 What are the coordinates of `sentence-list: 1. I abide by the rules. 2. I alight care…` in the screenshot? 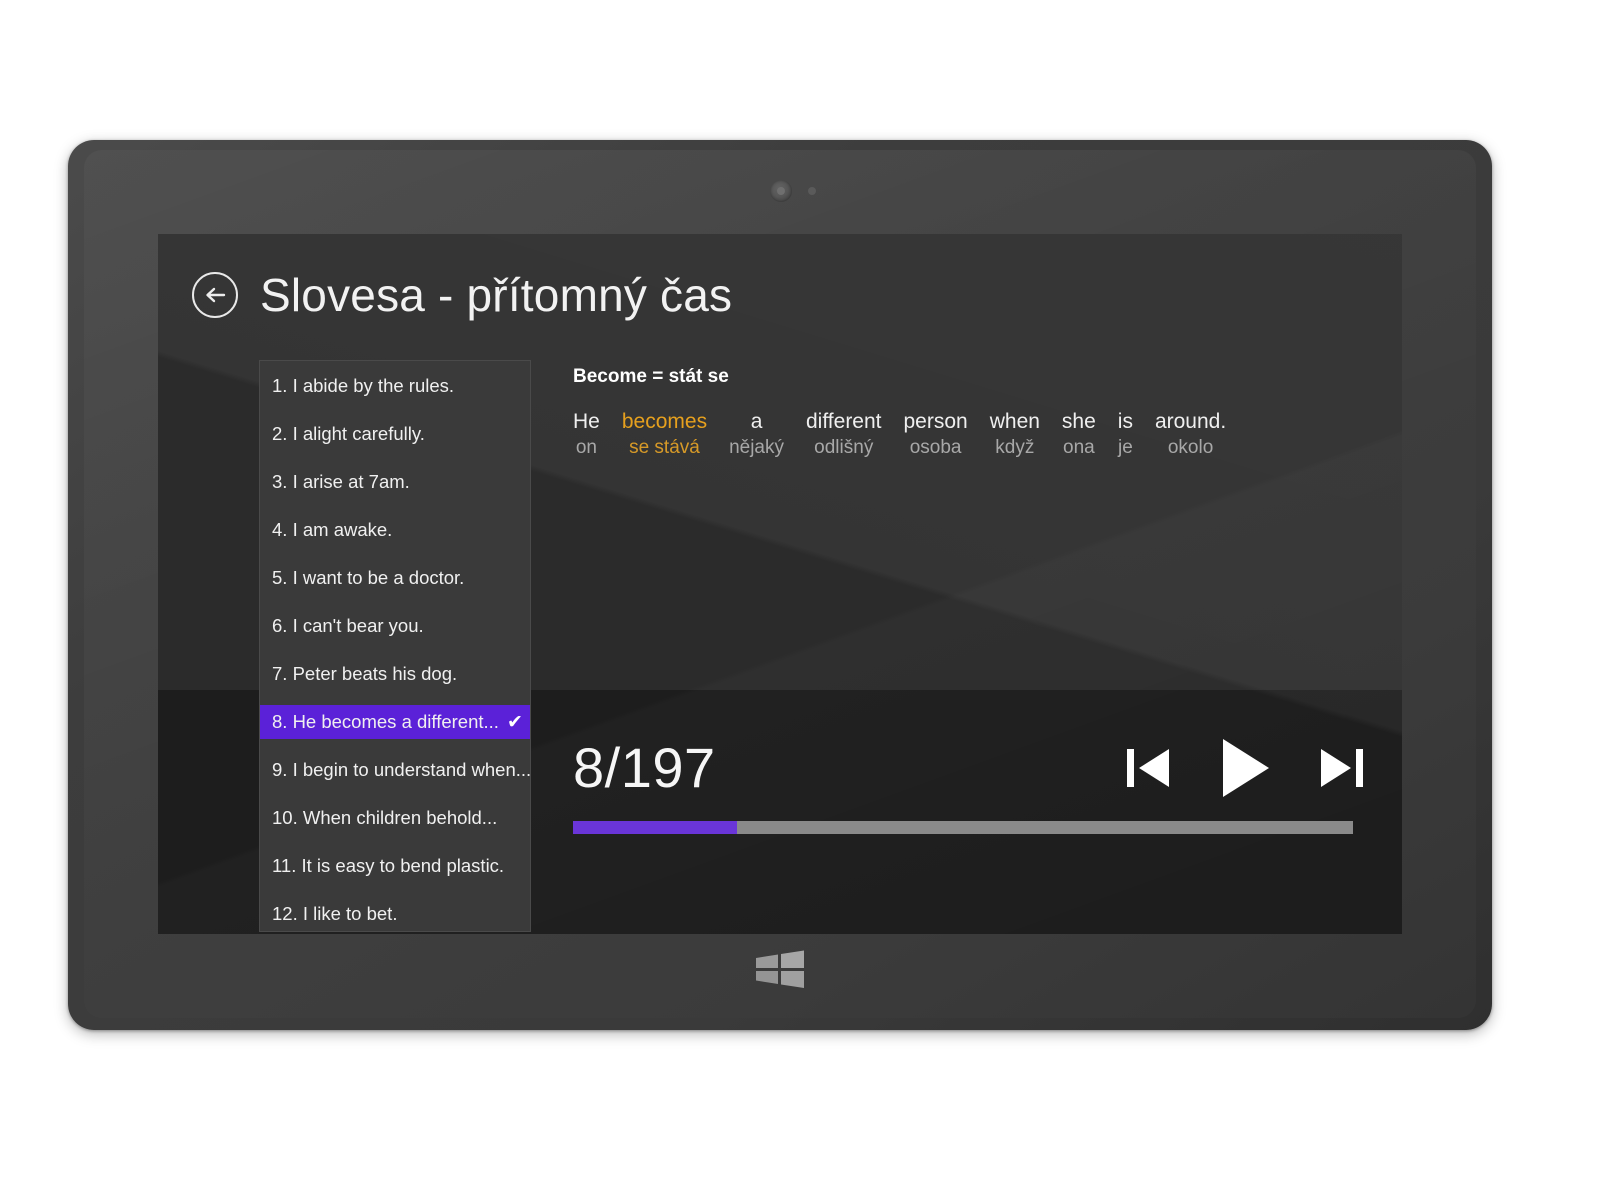 It's located at (395, 646).